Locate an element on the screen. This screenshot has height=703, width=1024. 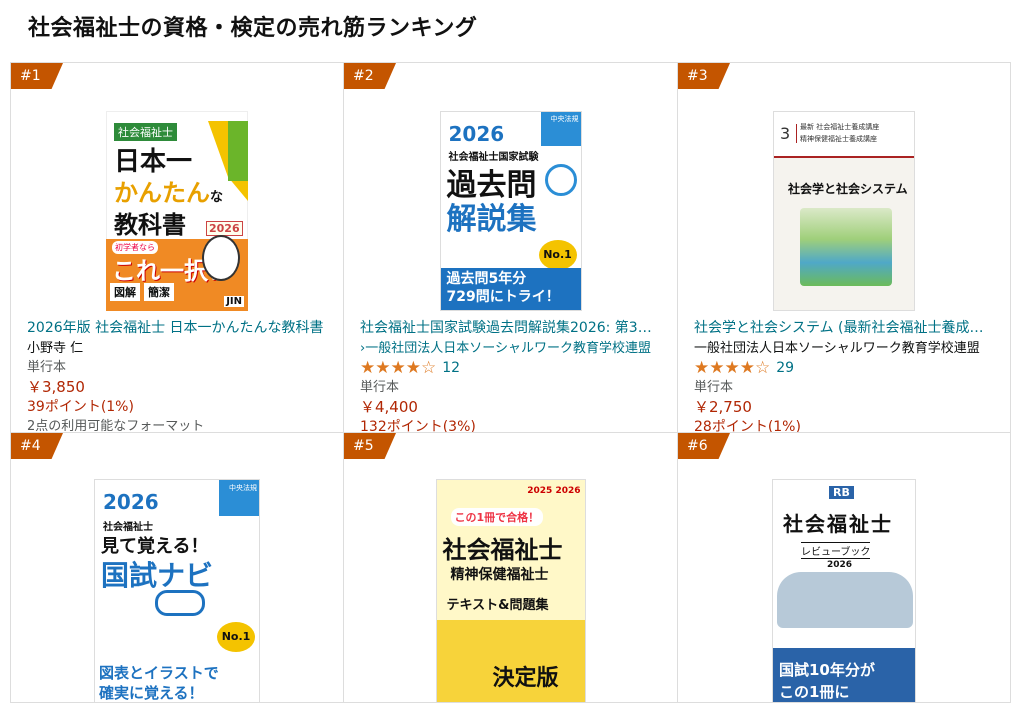
elephant-illustration is located at coordinates (845, 600).